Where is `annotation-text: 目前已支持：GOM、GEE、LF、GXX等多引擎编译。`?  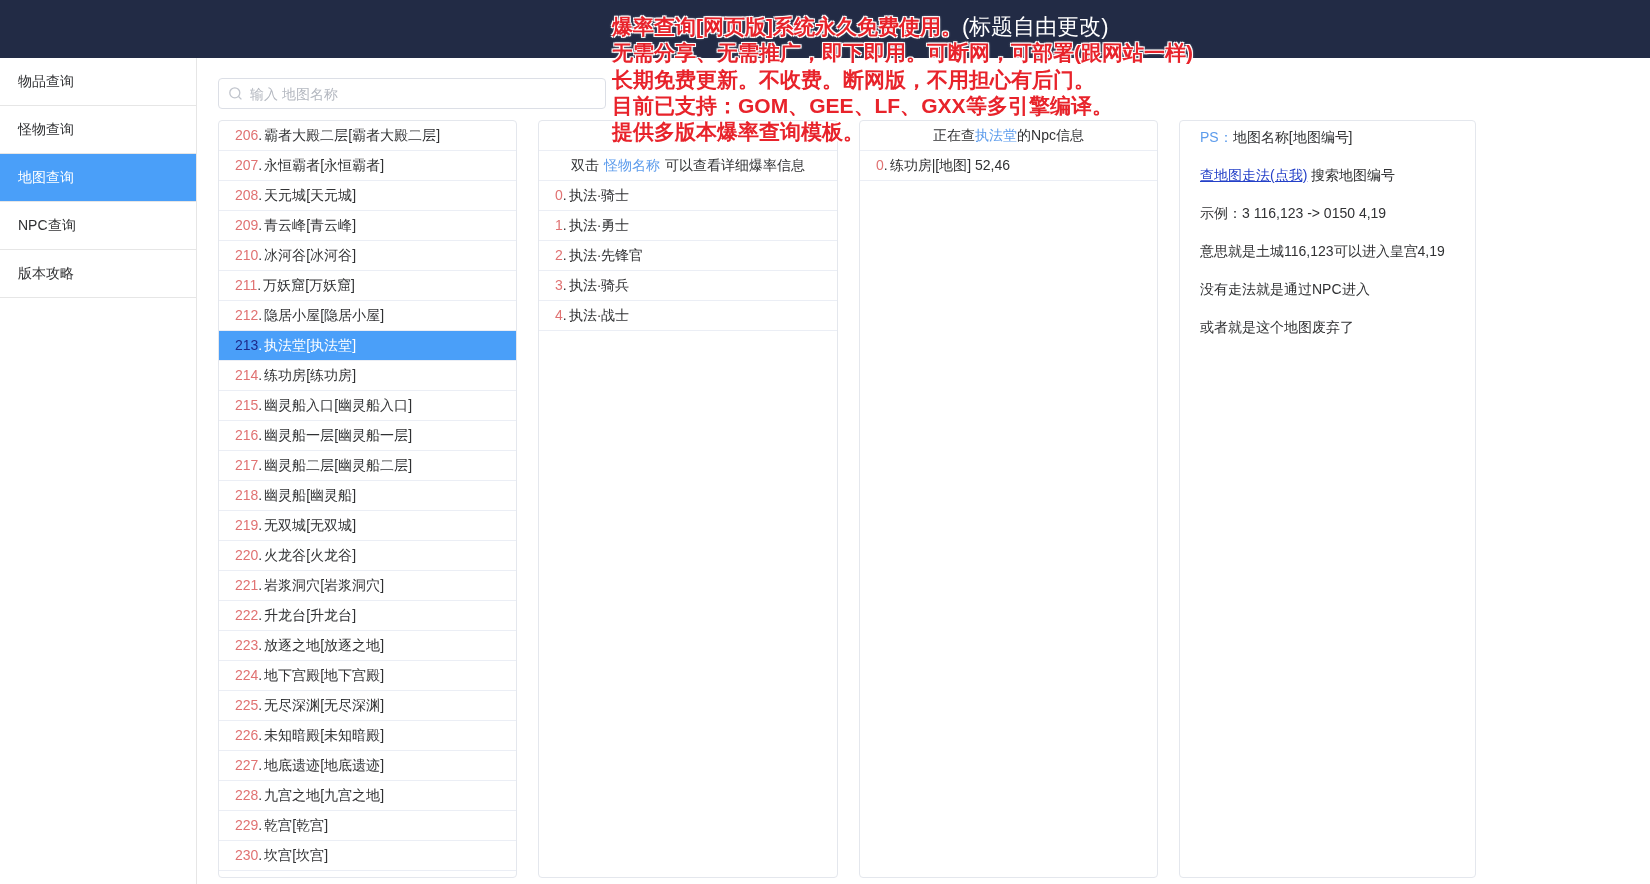
annotation-text: 目前已支持：GOM、GEE、LF、GXX等多引擎编译。 is located at coordinates (862, 105).